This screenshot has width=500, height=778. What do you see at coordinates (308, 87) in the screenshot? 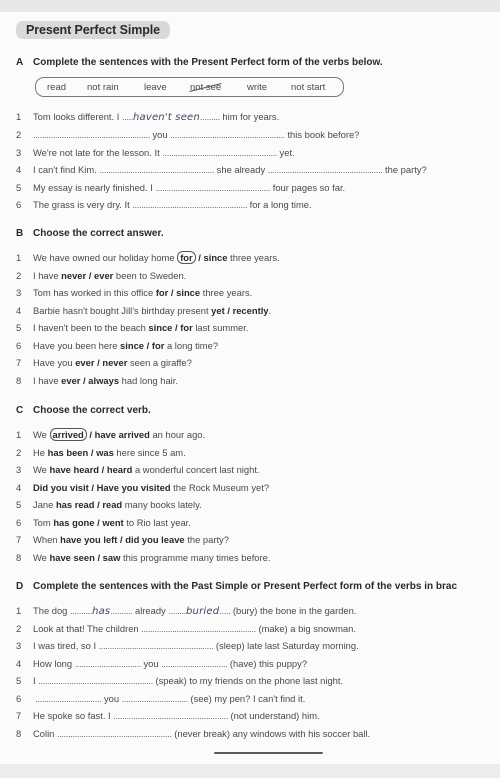
I see `word-bank-item: not start` at bounding box center [308, 87].